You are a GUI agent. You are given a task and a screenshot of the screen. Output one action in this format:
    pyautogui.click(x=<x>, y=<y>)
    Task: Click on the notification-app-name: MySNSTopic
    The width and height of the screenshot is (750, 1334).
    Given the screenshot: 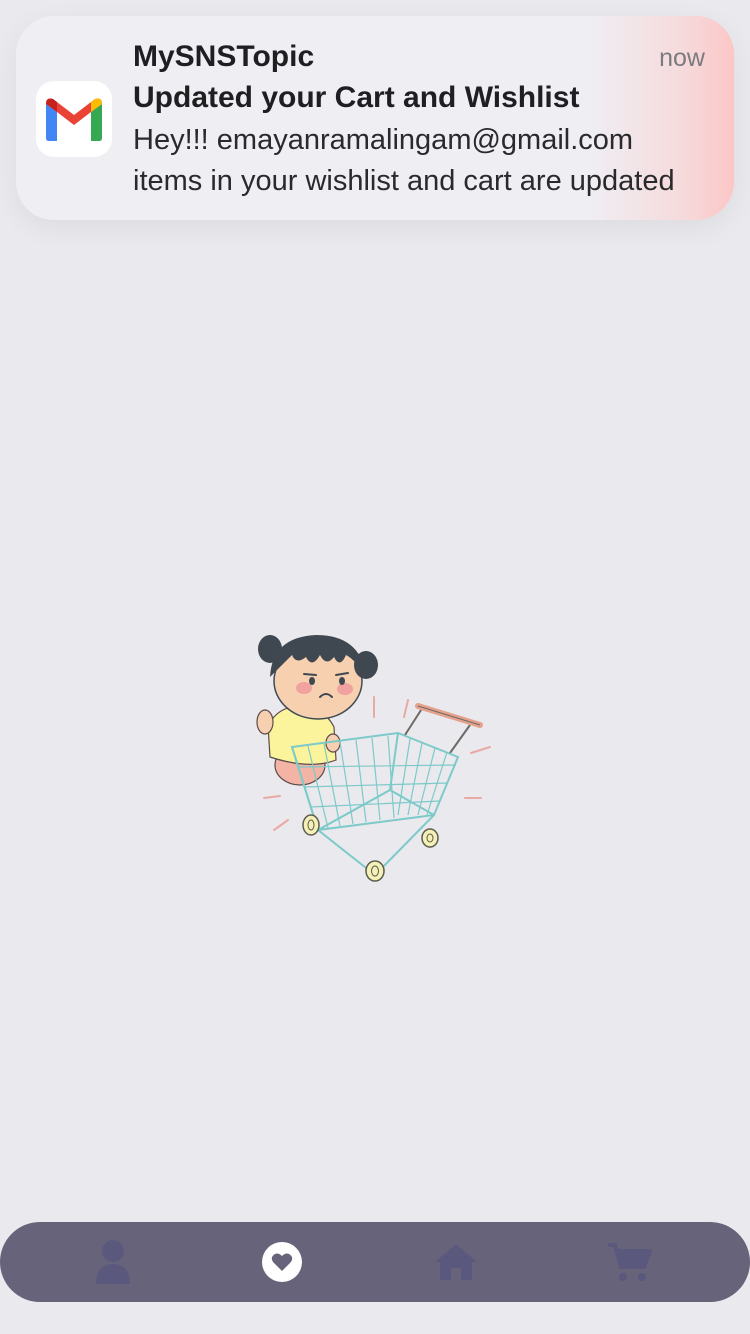 What is the action you would take?
    pyautogui.click(x=224, y=56)
    